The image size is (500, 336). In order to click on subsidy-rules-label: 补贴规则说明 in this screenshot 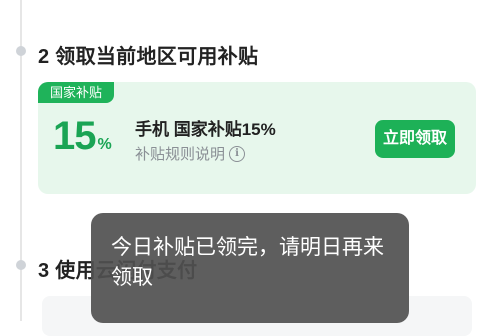, I will do `click(180, 153)`.